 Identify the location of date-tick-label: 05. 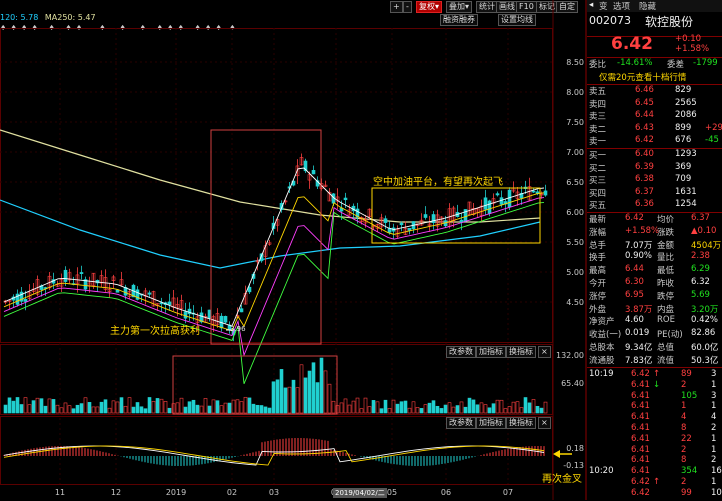
(392, 492).